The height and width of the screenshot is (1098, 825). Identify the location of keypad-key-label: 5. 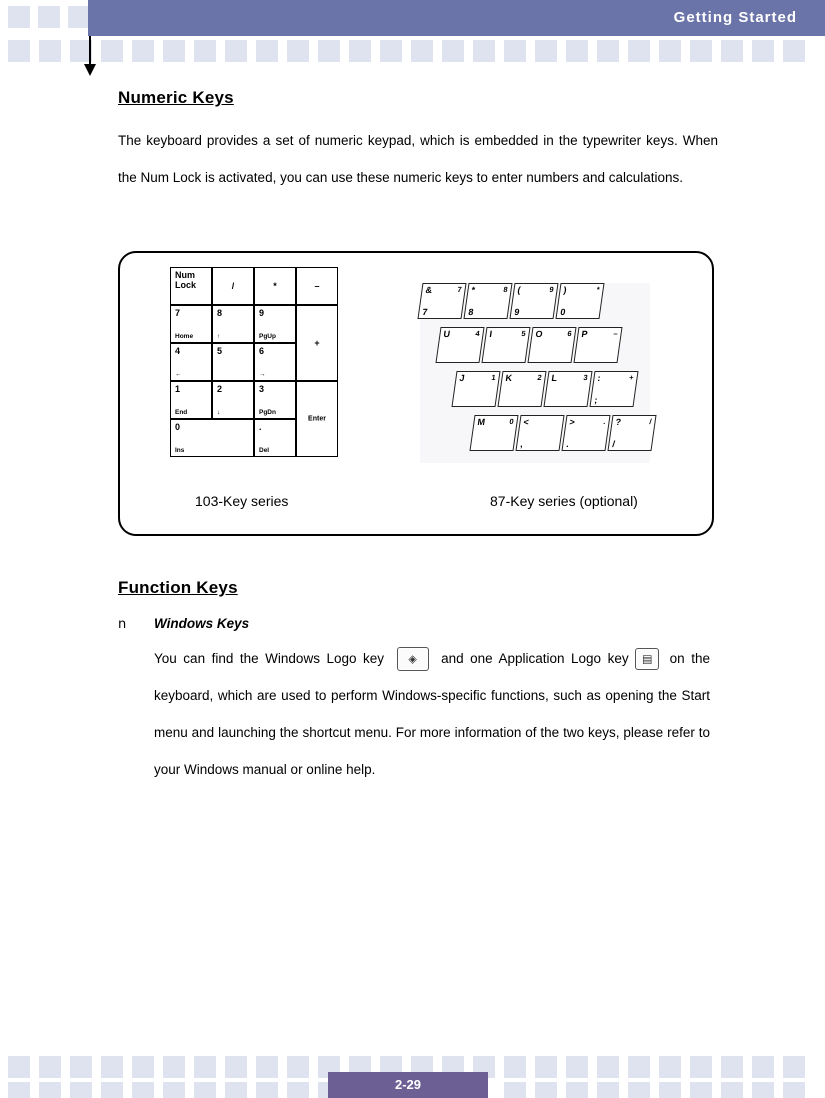
(220, 351).